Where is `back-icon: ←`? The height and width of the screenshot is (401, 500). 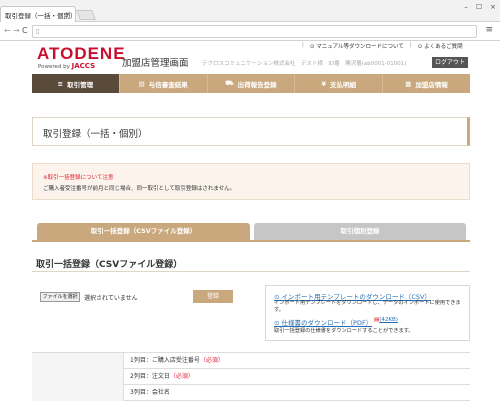 back-icon: ← is located at coordinates (7, 30).